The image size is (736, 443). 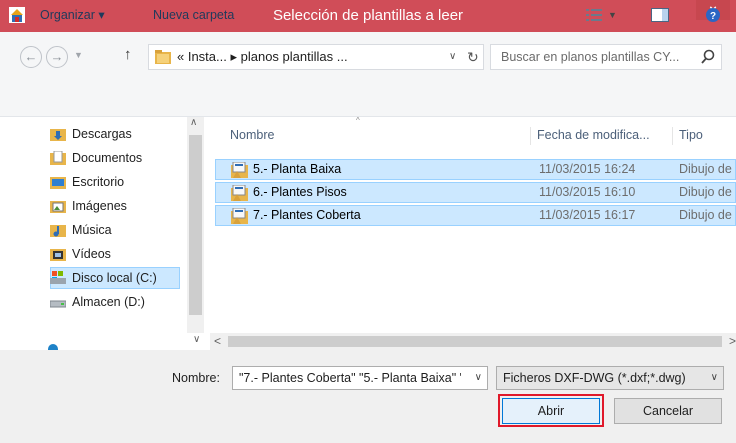 What do you see at coordinates (297, 169) in the screenshot?
I see `file-name: 5.- Planta Baixa` at bounding box center [297, 169].